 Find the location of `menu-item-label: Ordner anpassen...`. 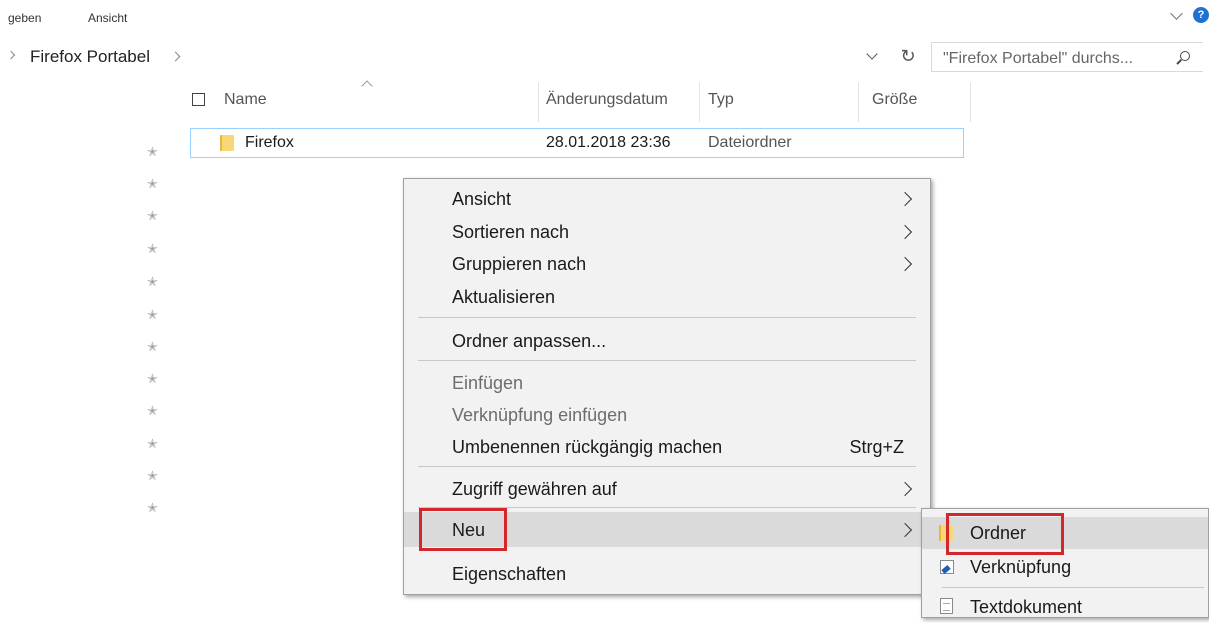

menu-item-label: Ordner anpassen... is located at coordinates (529, 341).